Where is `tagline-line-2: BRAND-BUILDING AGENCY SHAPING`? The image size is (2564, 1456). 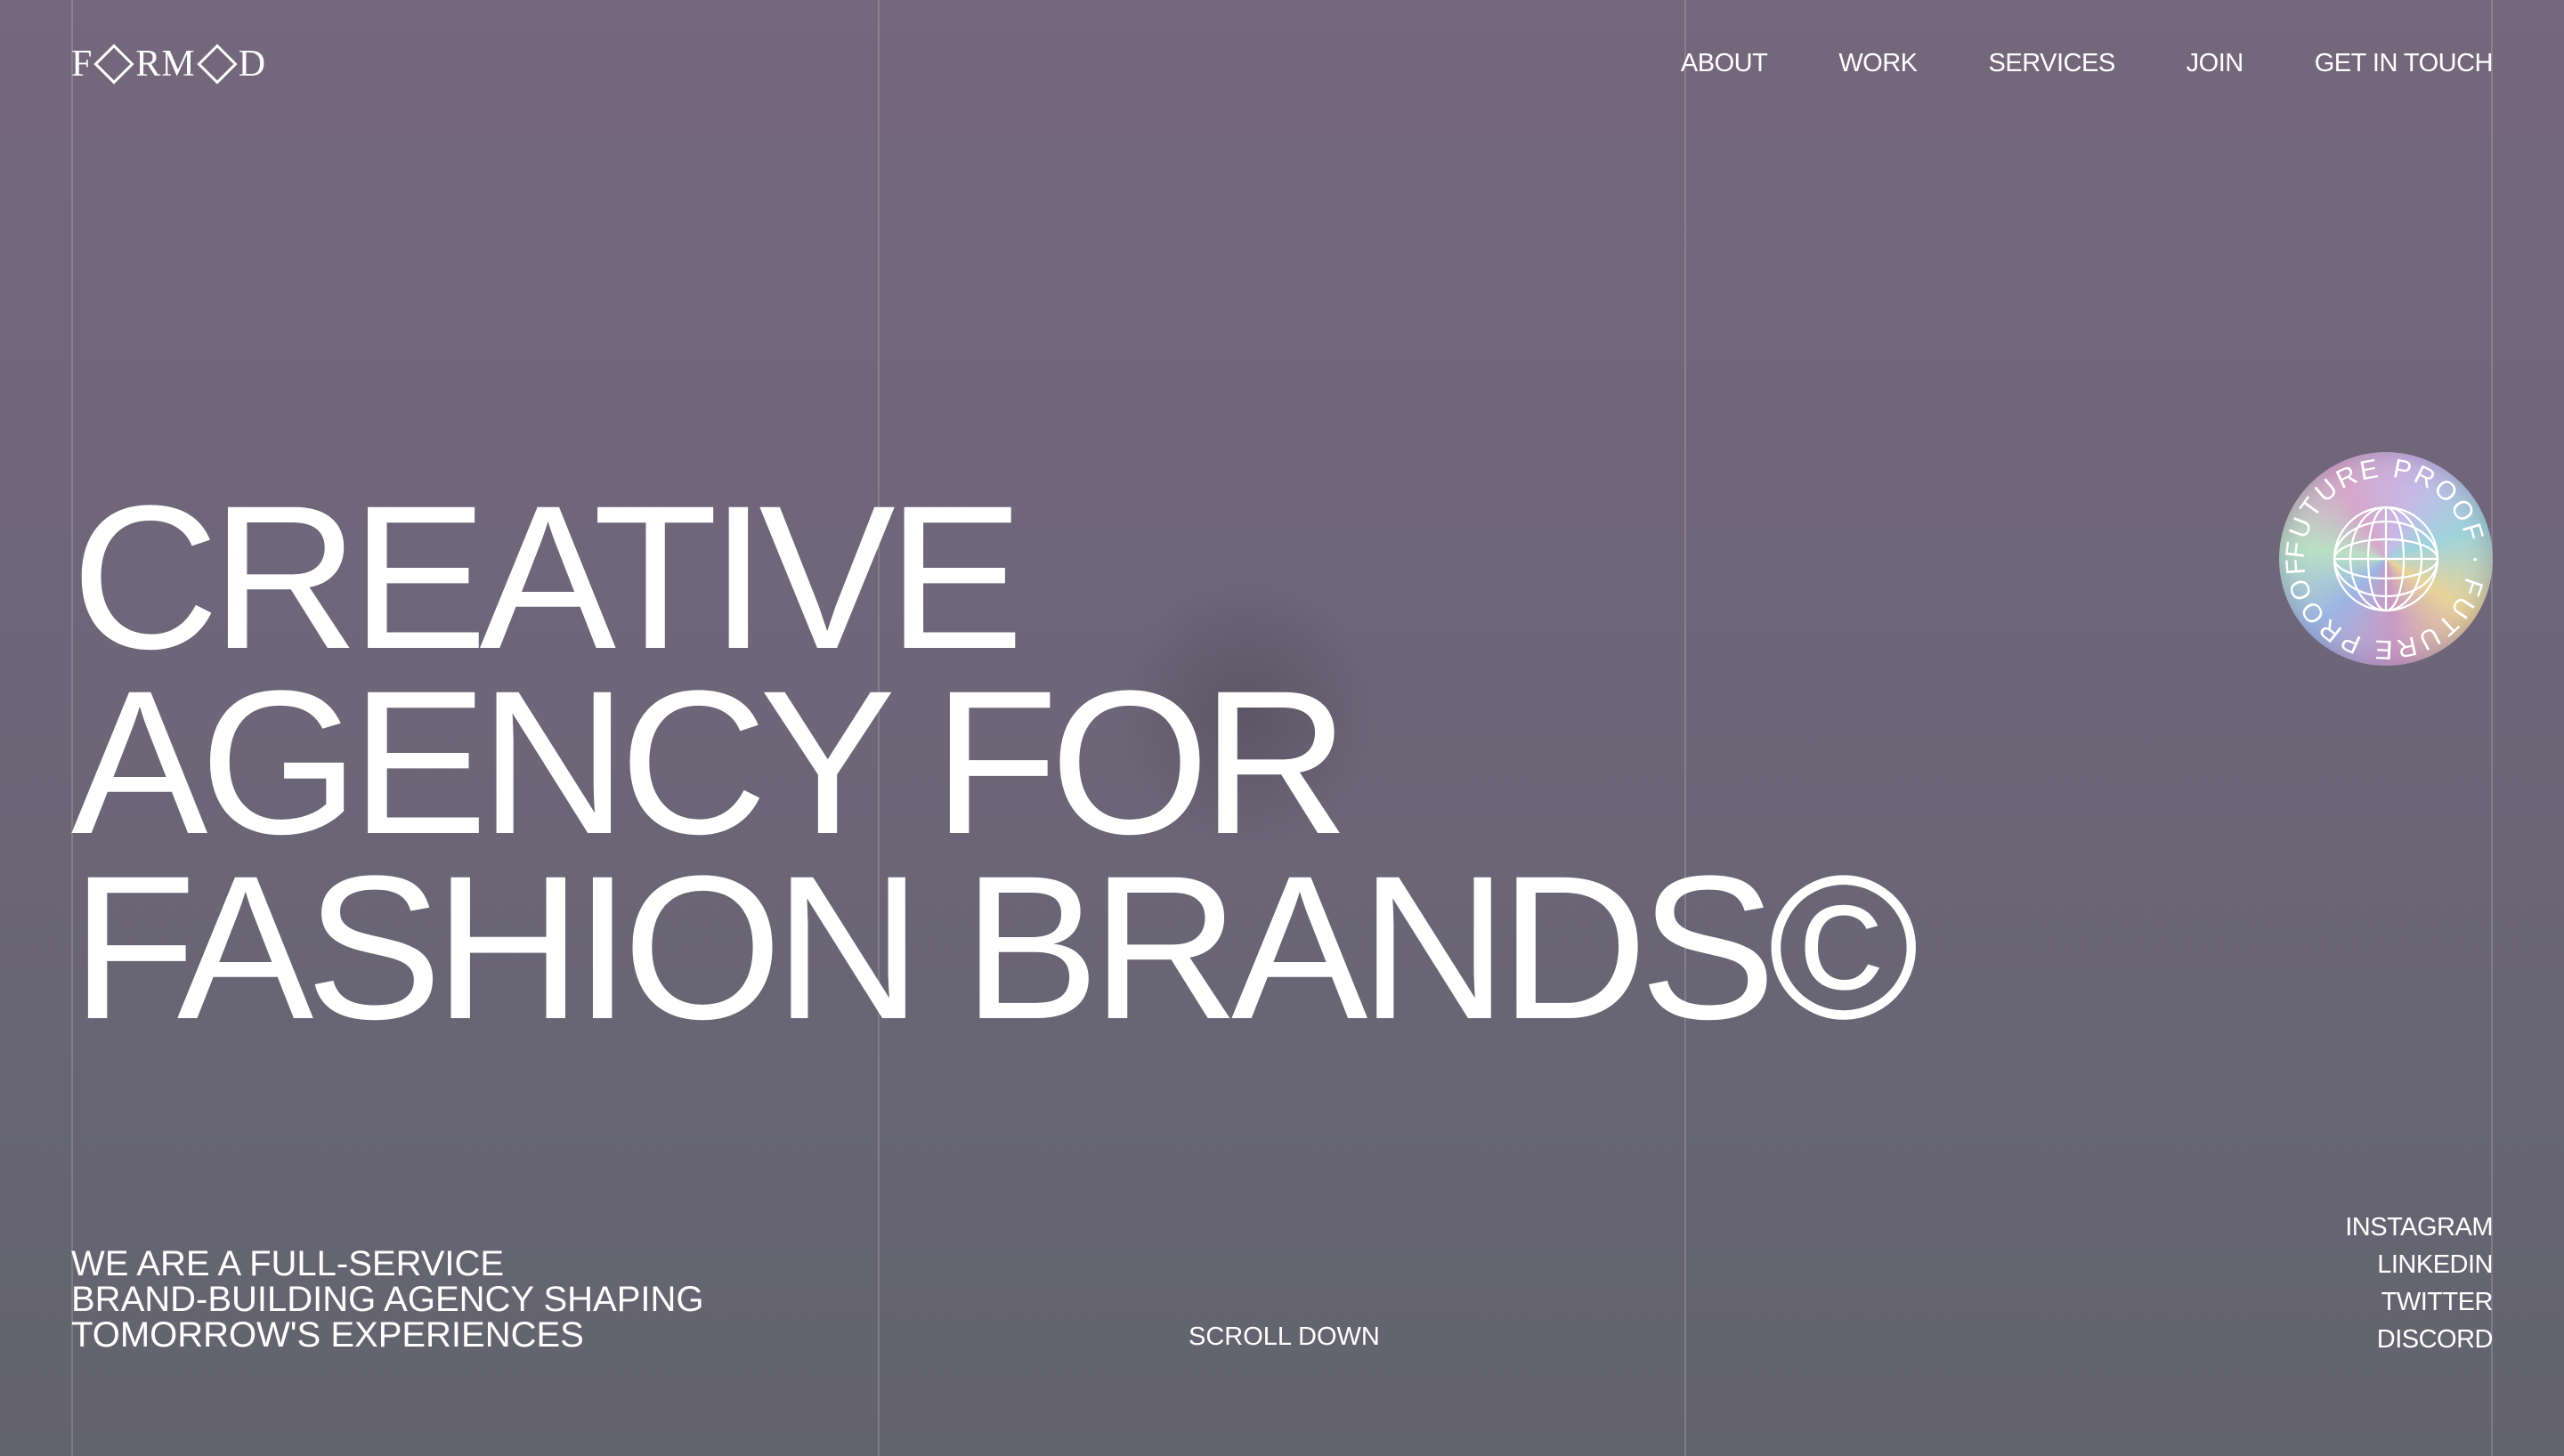
tagline-line-2: BRAND-BUILDING AGENCY SHAPING is located at coordinates (387, 1299).